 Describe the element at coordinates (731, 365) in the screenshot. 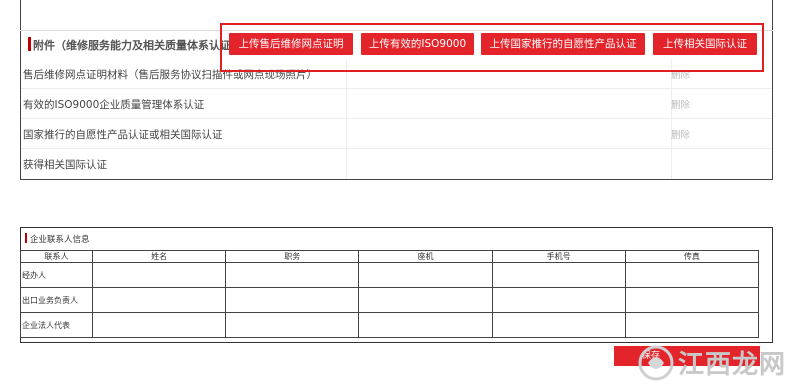

I see `watermark-text: 江西龙网` at that location.